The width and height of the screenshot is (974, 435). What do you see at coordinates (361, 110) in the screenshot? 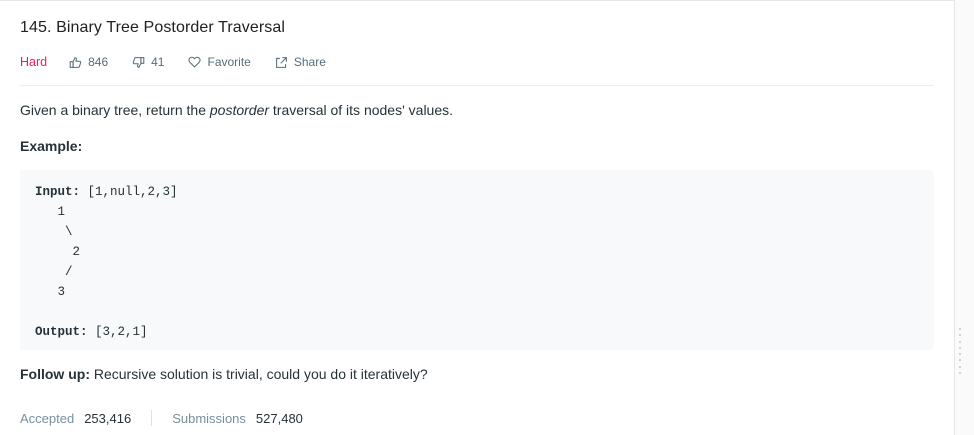
I see `description-text-after: traversal of its nodes' values.` at bounding box center [361, 110].